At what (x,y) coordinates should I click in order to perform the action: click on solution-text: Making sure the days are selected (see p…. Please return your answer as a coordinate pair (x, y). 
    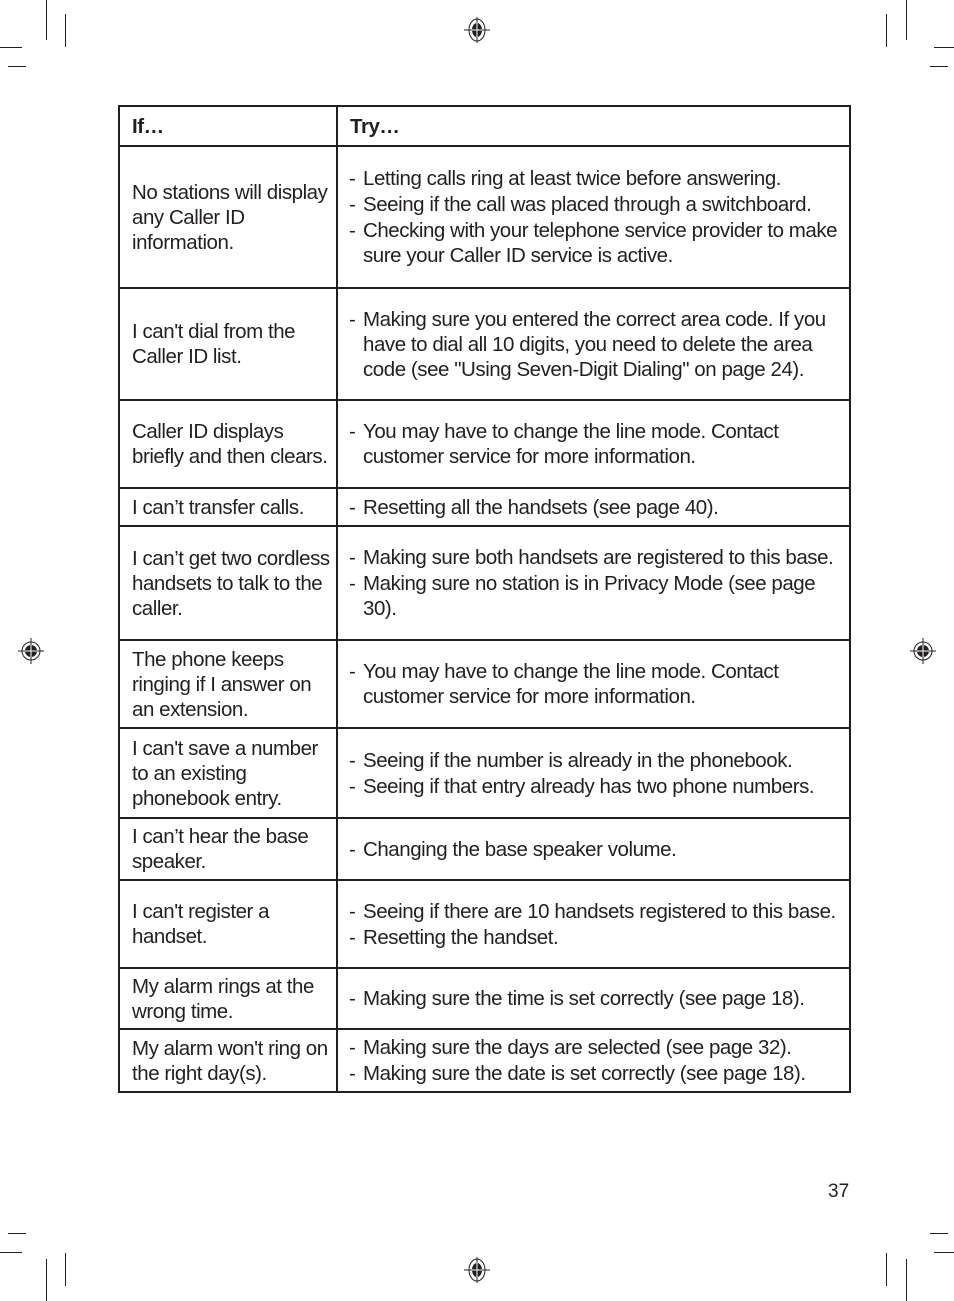
    Looking at the image, I should click on (577, 1047).